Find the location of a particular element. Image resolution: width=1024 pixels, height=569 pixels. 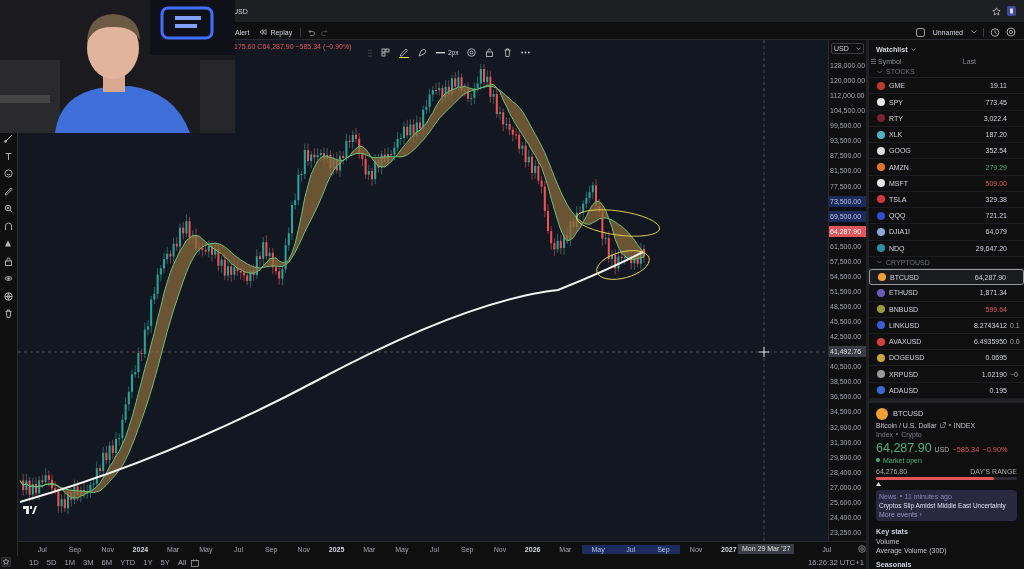

price-value: 64,287.90 is located at coordinates (904, 447).